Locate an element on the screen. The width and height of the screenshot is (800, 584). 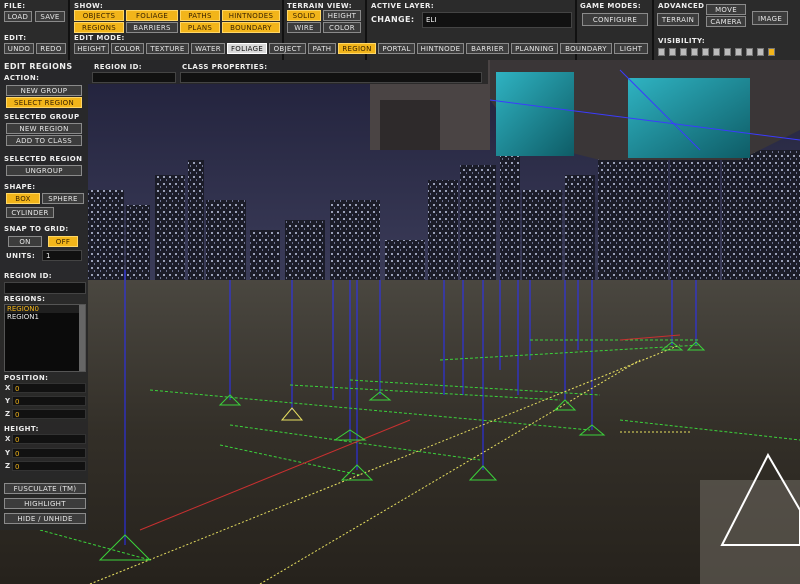
mode-barrier-button: BARRIER is located at coordinates (487, 48).